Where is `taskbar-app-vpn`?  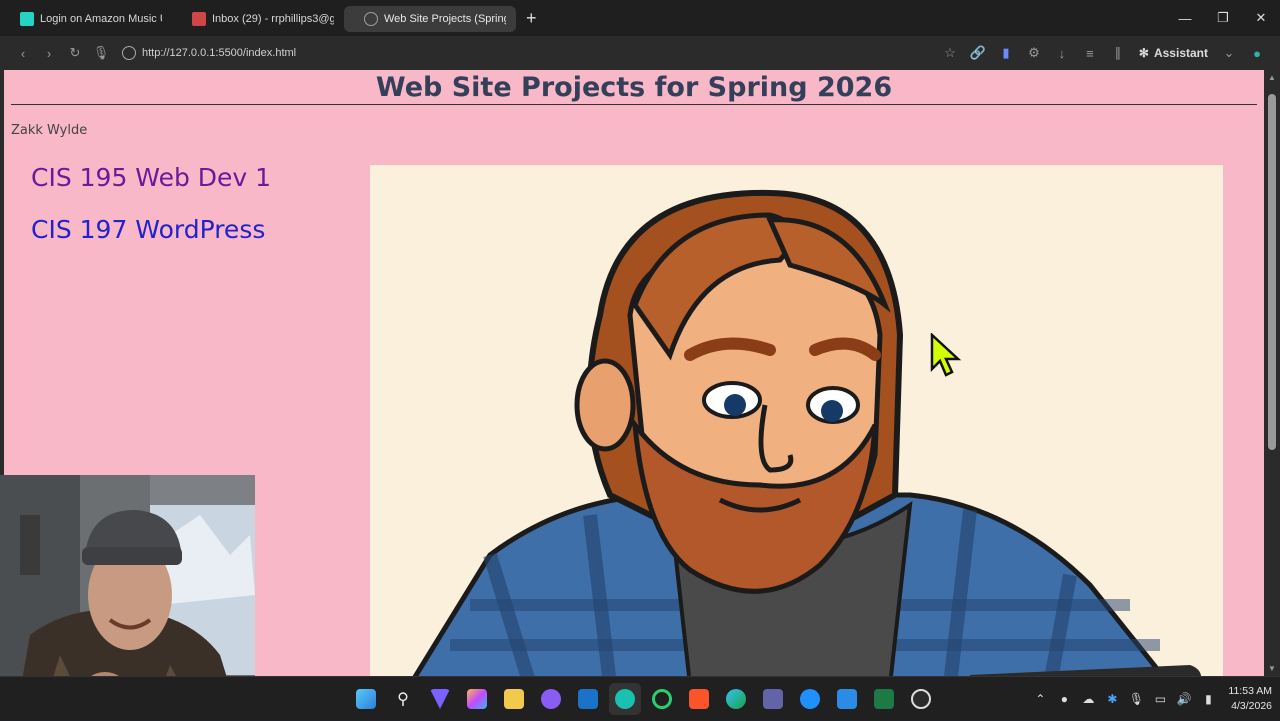
taskbar-app-vpn is located at coordinates (440, 699).